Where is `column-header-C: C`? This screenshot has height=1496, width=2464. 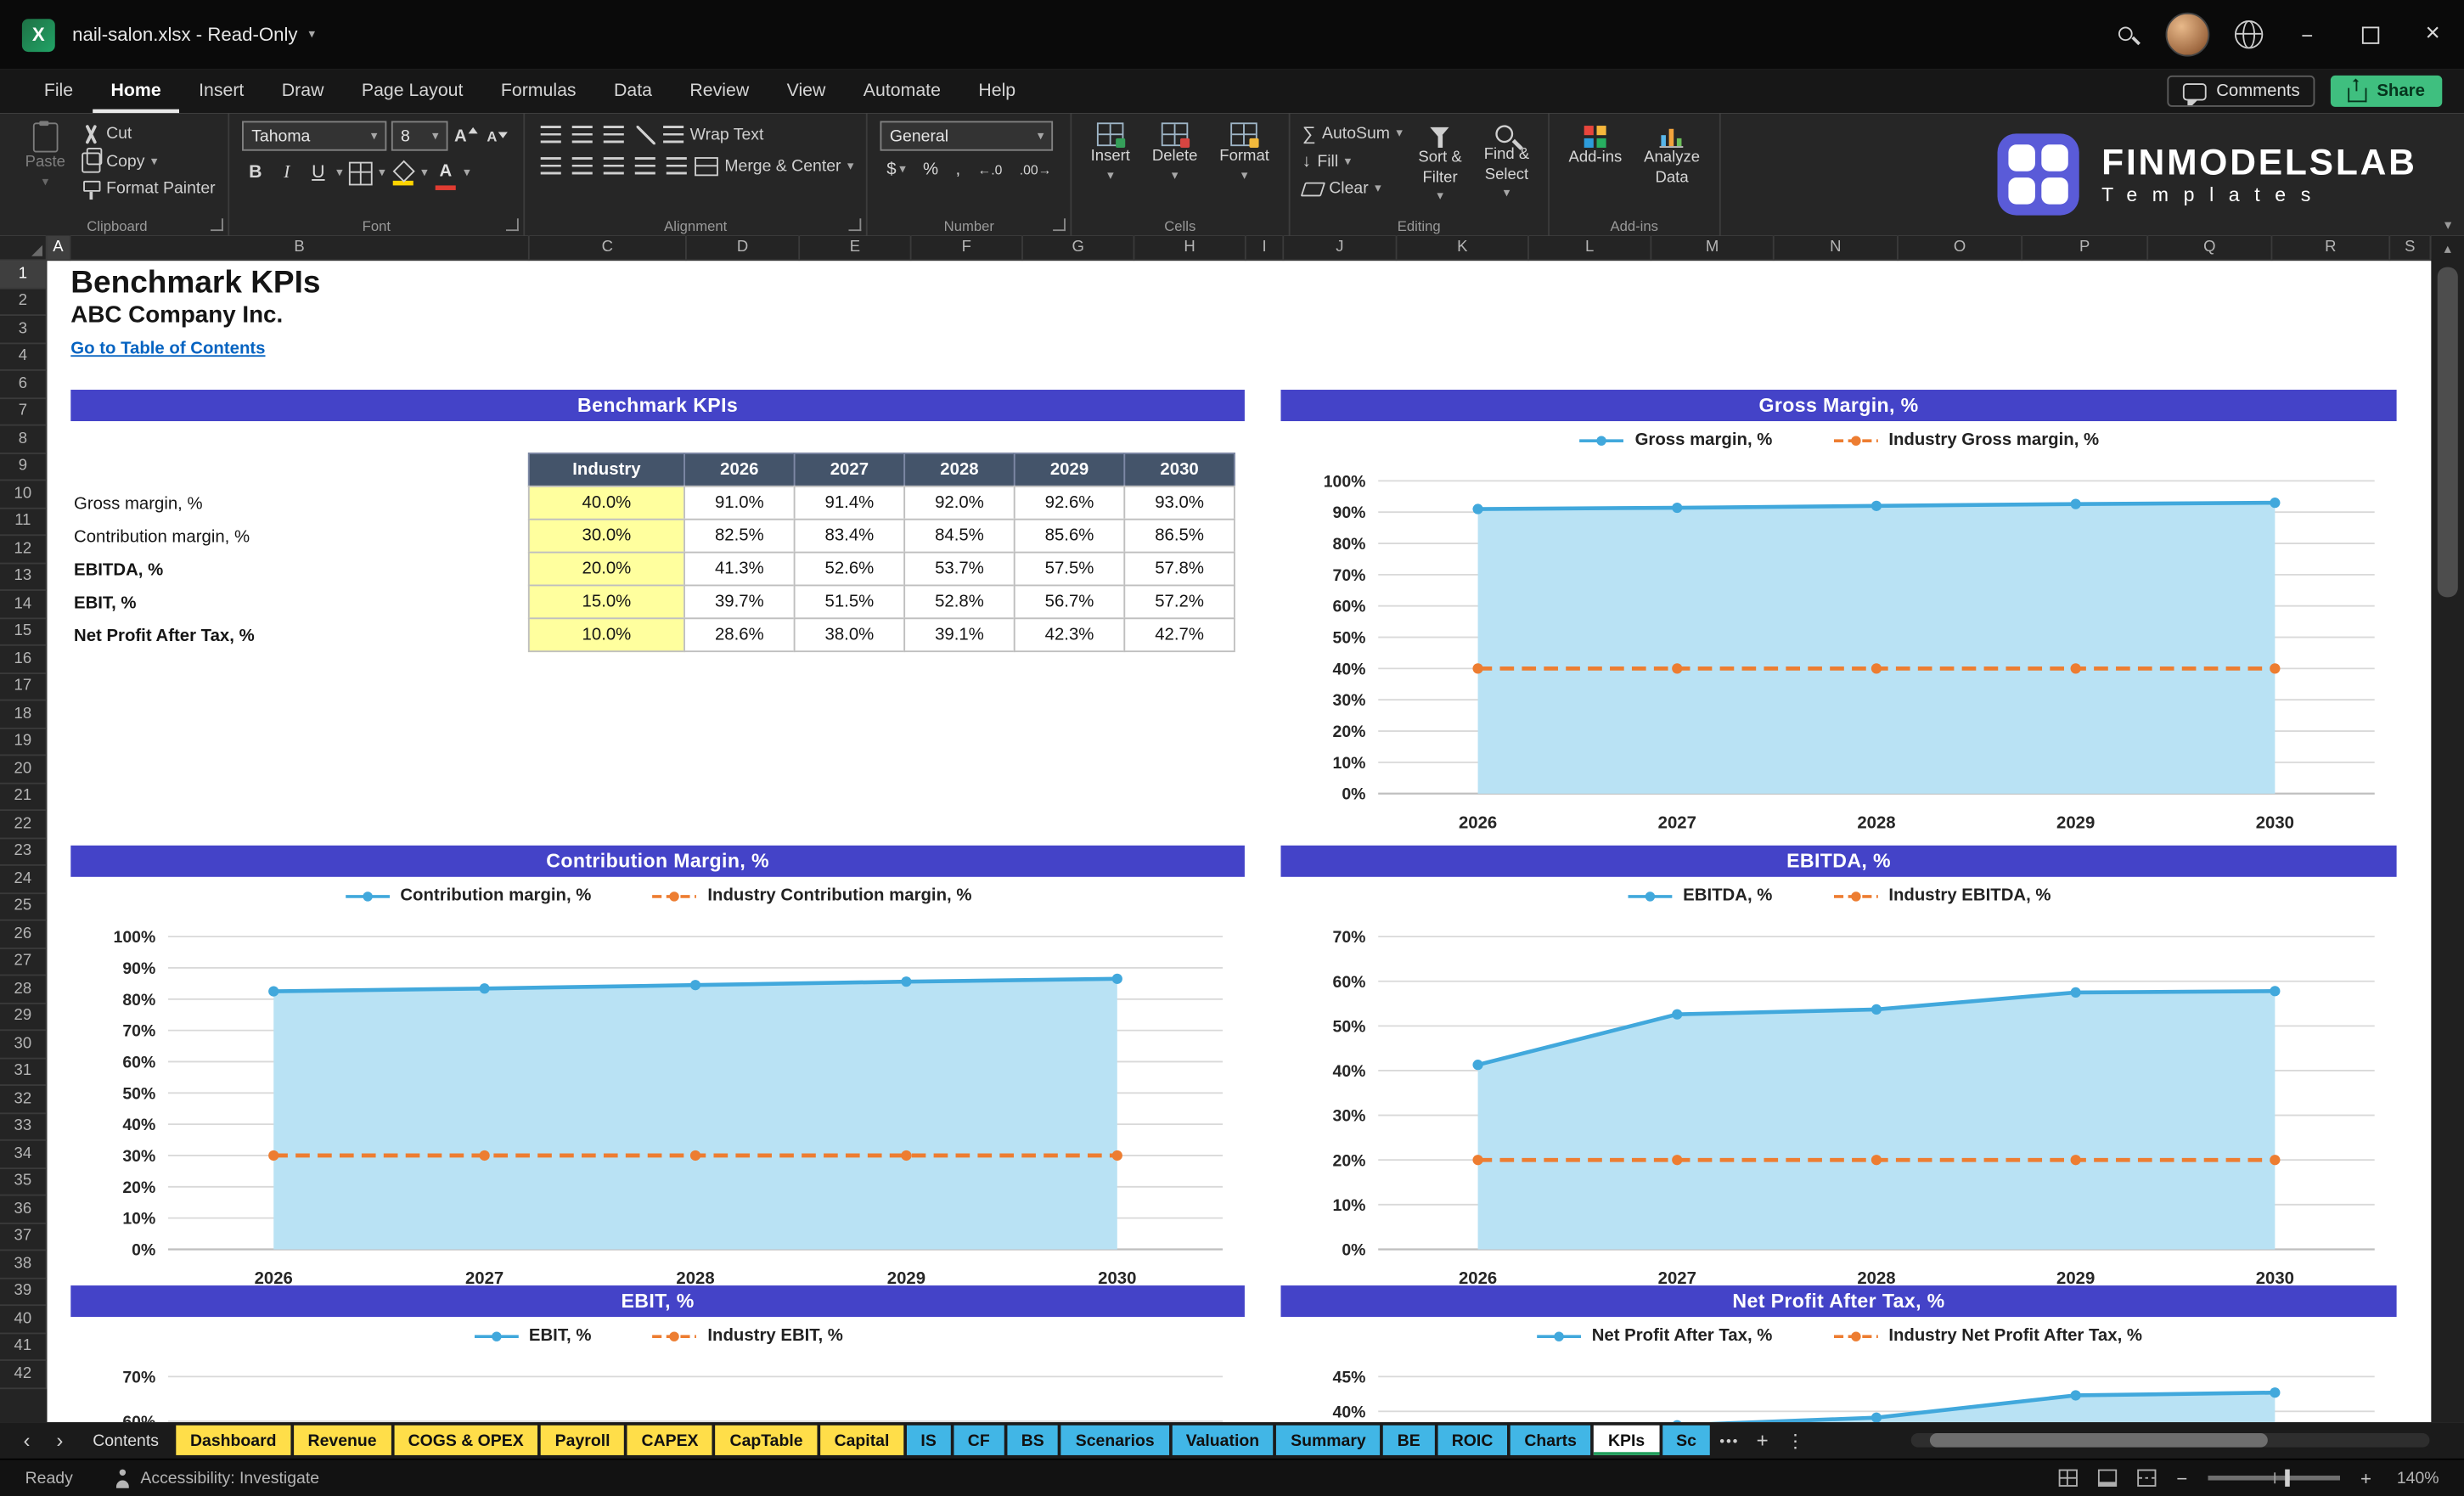
column-header-C: C is located at coordinates (608, 248).